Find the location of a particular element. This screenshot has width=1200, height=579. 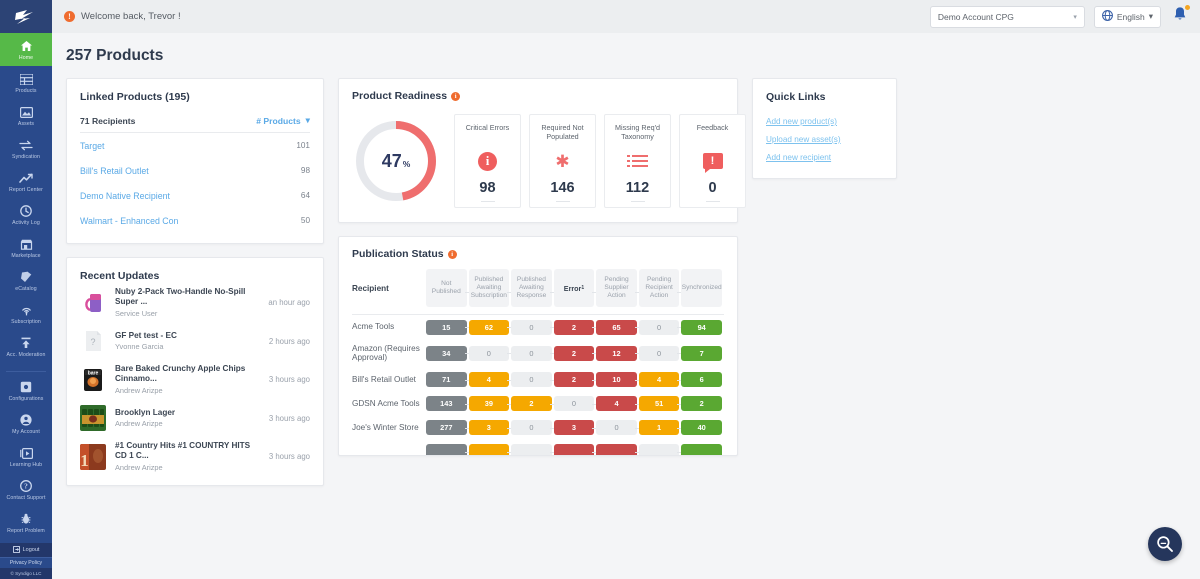

status-cell: 51 is located at coordinates (659, 404).